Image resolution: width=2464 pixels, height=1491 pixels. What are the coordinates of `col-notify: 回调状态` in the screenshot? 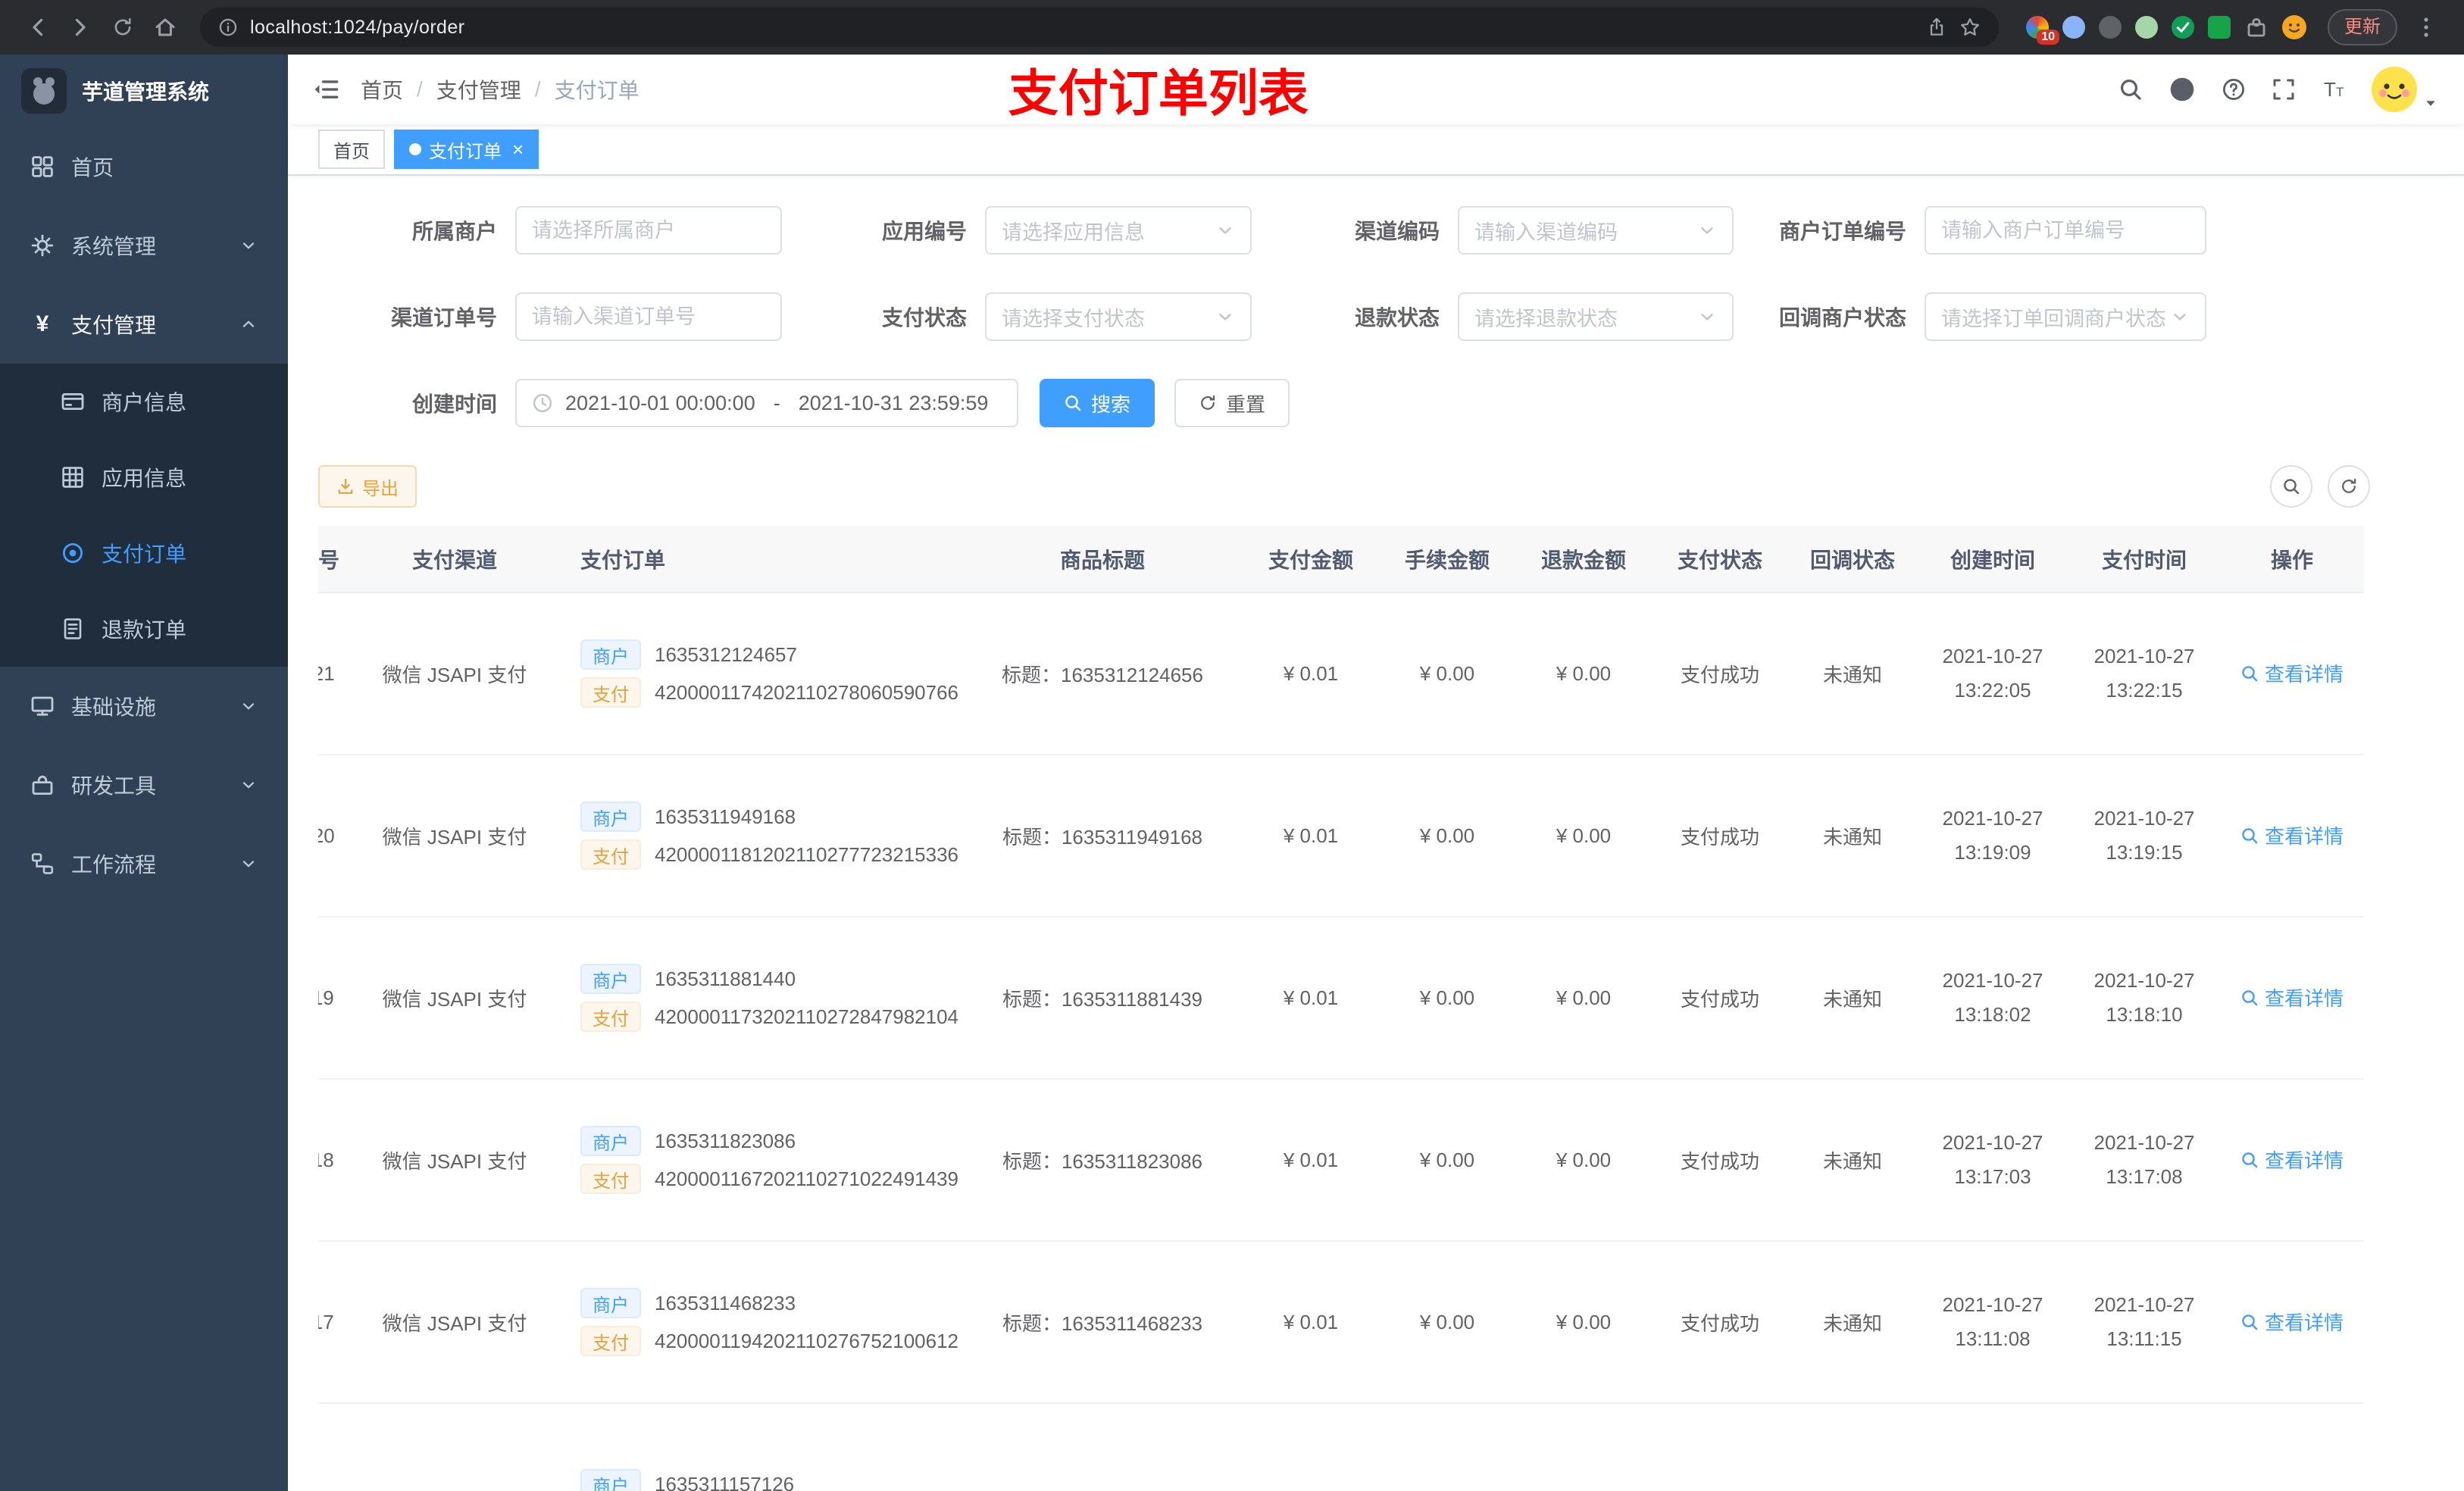 It's located at (1852, 559).